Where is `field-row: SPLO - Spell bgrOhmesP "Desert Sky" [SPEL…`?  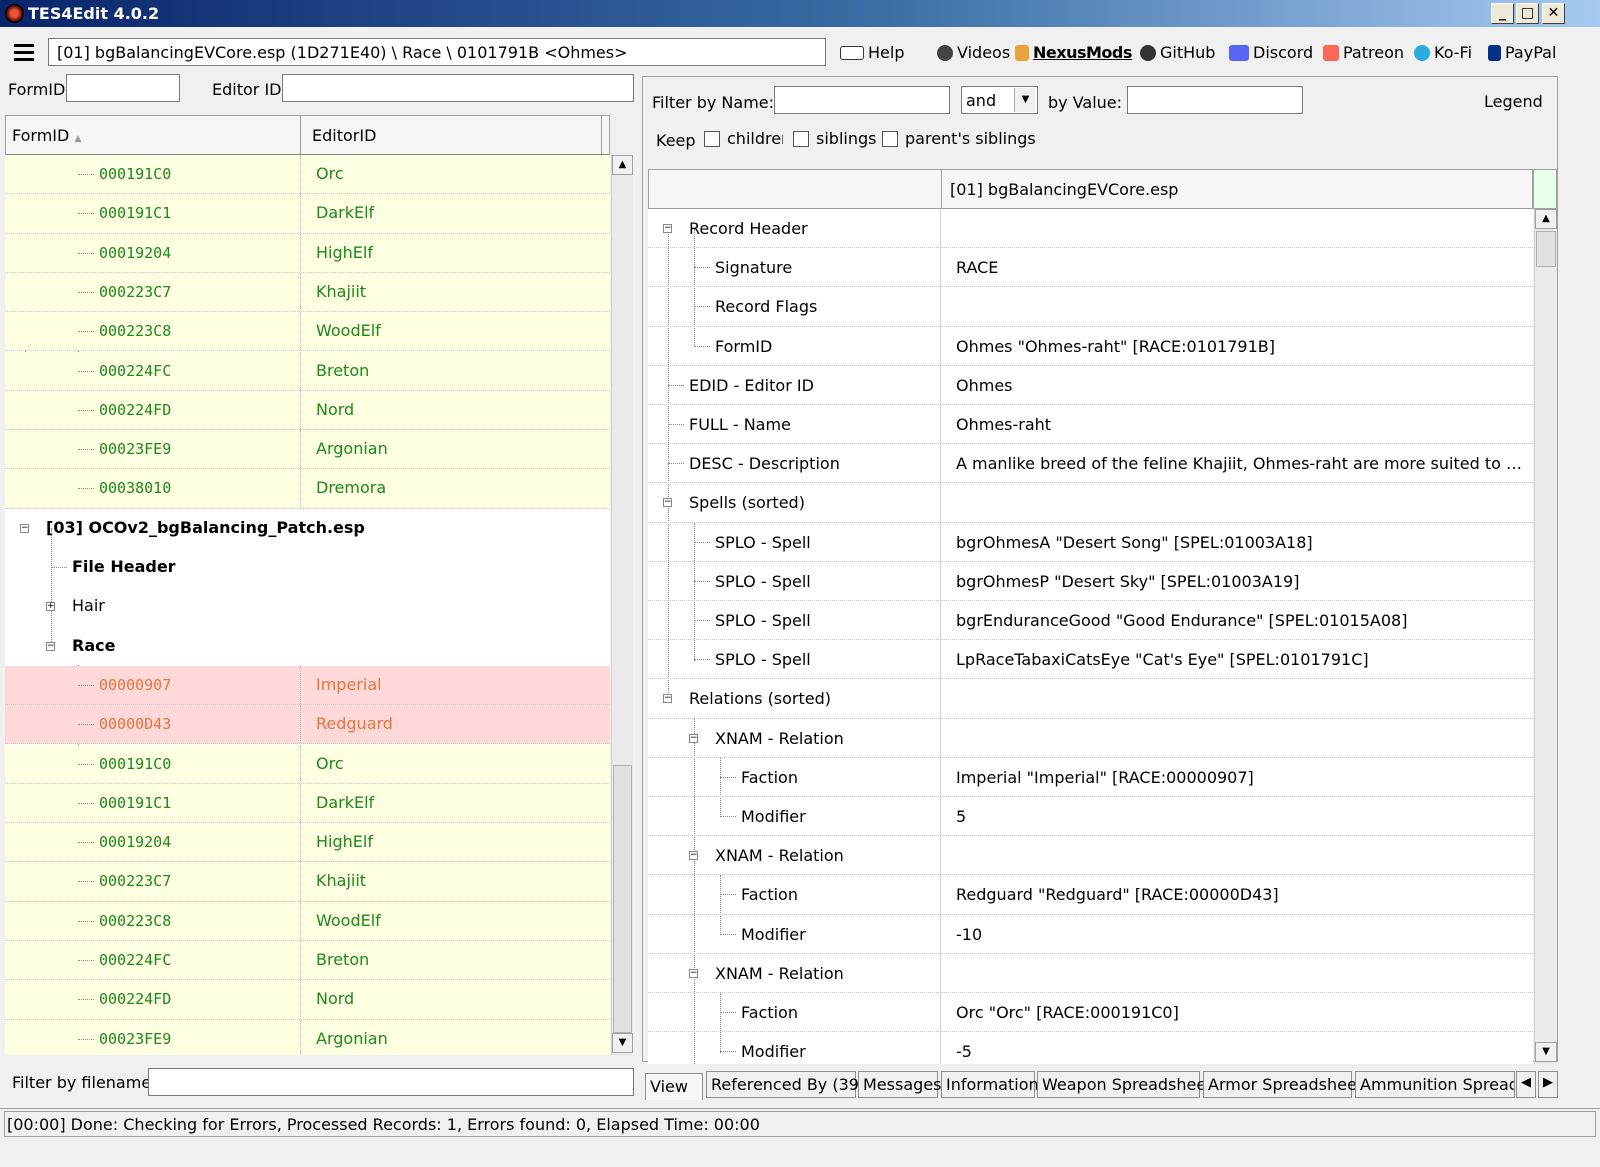 field-row: SPLO - Spell bgrOhmesP "Desert Sky" [SPEL… is located at coordinates (1090, 581).